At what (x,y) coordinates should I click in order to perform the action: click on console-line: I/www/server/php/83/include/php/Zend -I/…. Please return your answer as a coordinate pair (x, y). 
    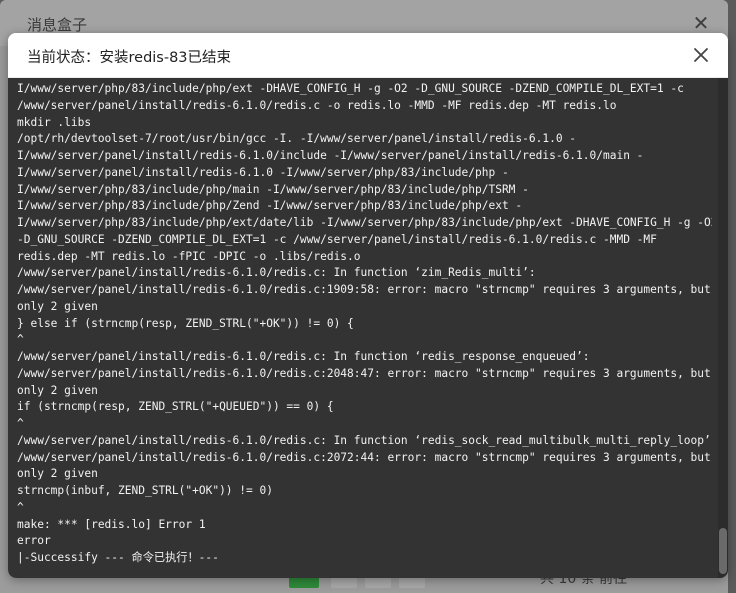
    Looking at the image, I should click on (270, 206).